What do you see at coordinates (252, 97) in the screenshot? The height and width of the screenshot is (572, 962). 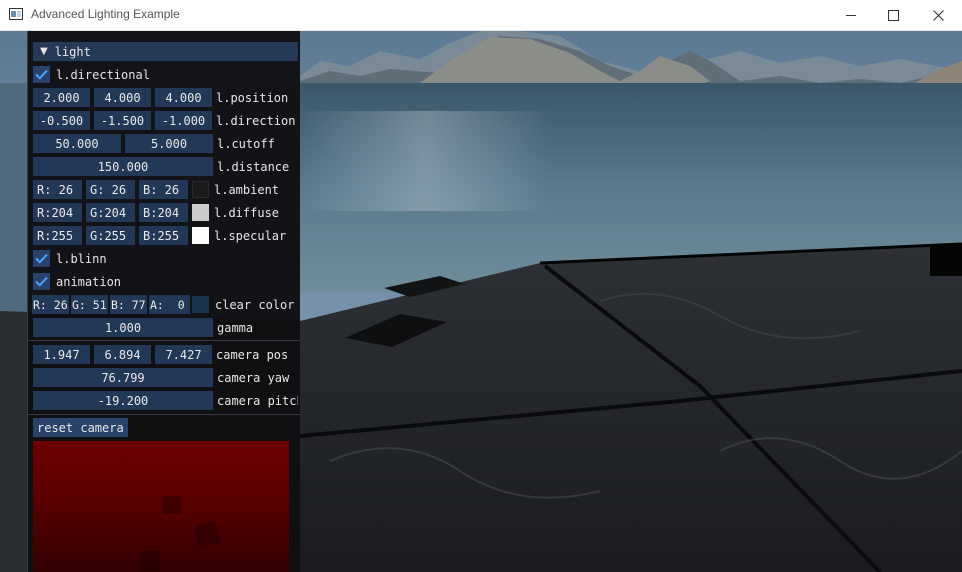 I see `position-label: l.position` at bounding box center [252, 97].